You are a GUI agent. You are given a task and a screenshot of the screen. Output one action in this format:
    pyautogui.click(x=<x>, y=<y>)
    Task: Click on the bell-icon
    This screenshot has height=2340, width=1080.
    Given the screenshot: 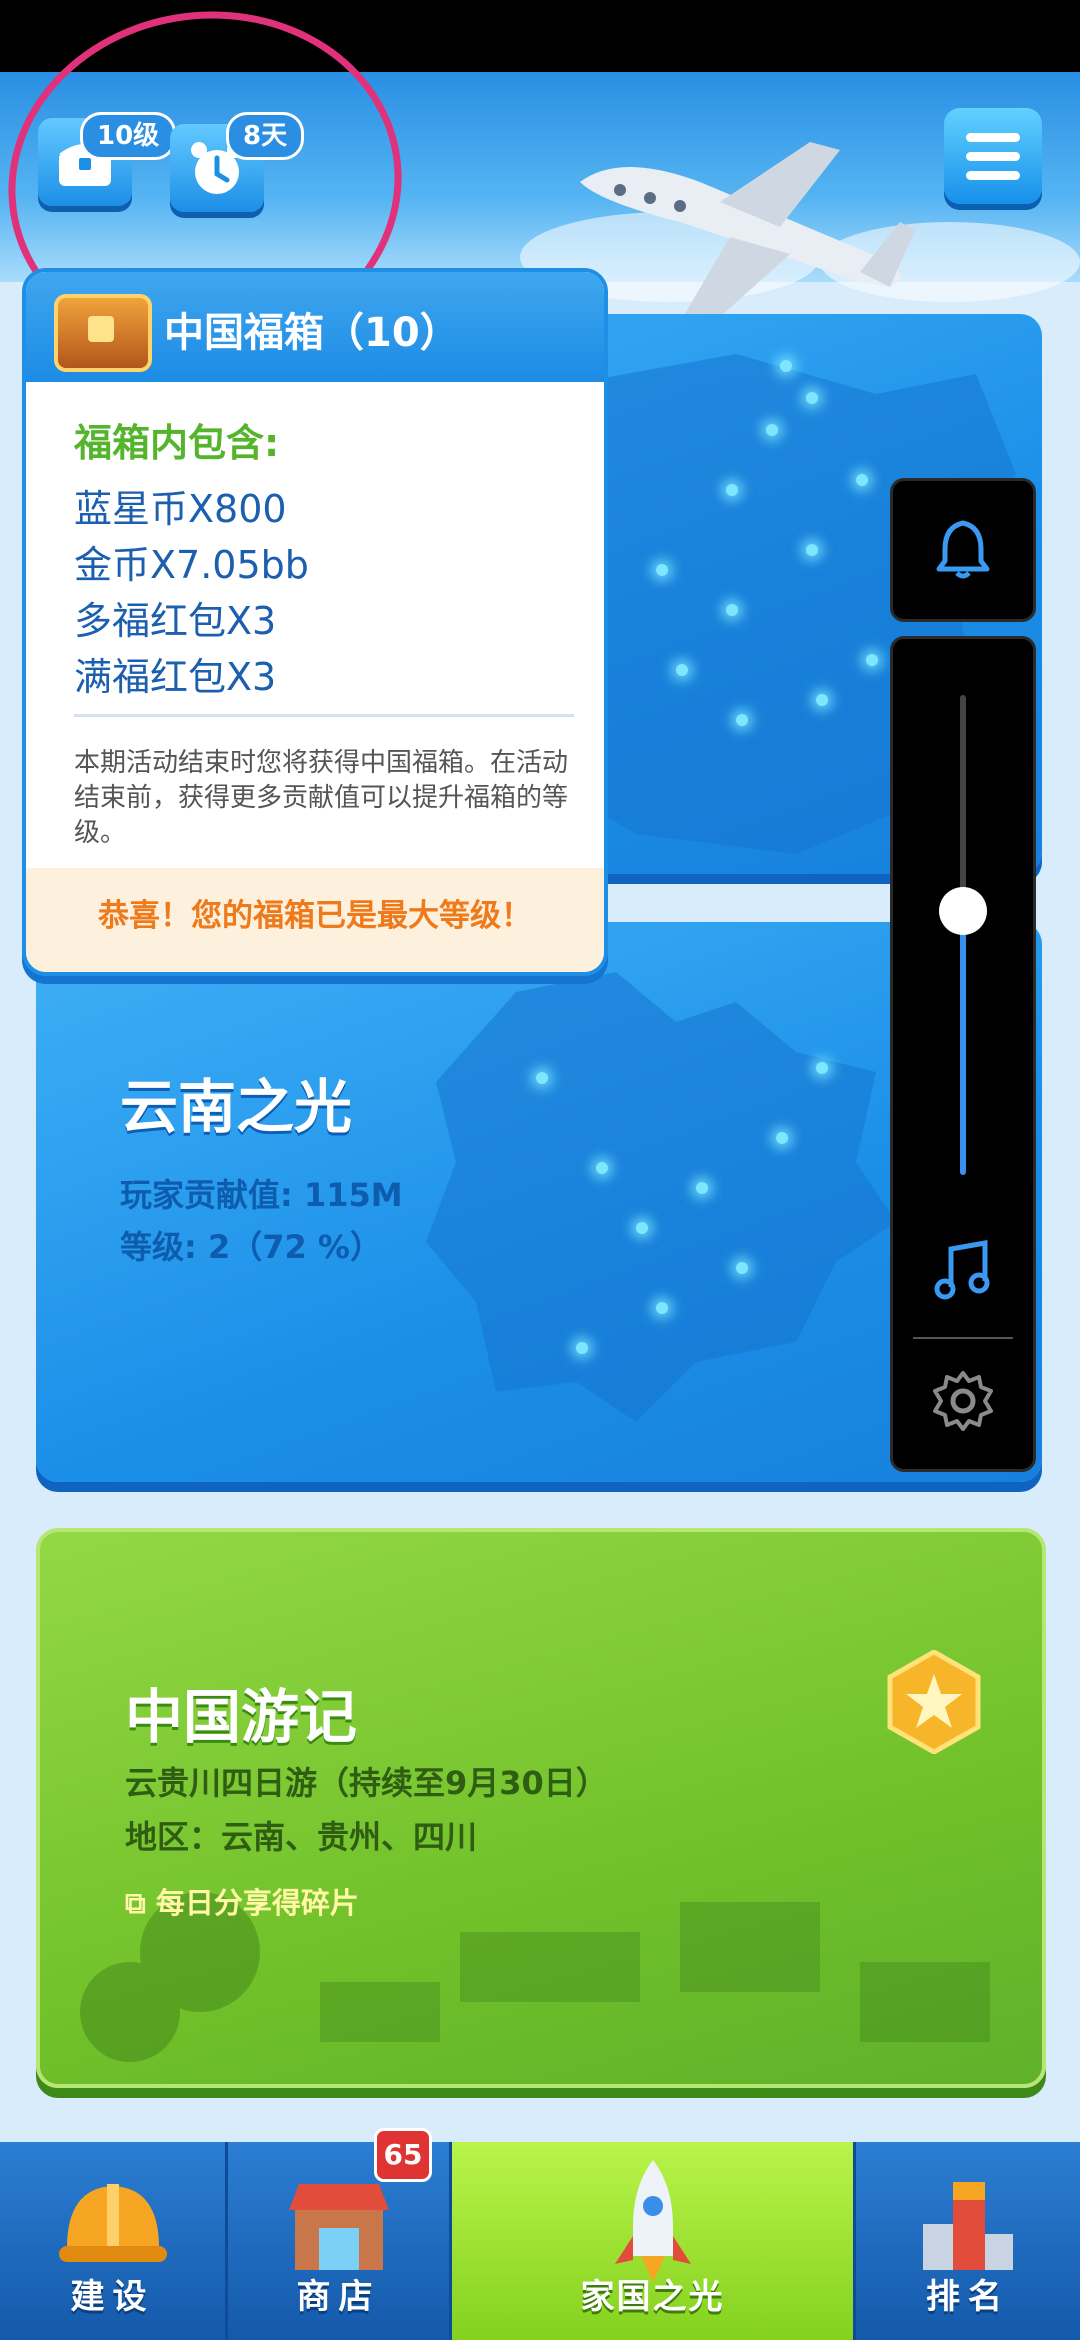 What is the action you would take?
    pyautogui.click(x=963, y=549)
    